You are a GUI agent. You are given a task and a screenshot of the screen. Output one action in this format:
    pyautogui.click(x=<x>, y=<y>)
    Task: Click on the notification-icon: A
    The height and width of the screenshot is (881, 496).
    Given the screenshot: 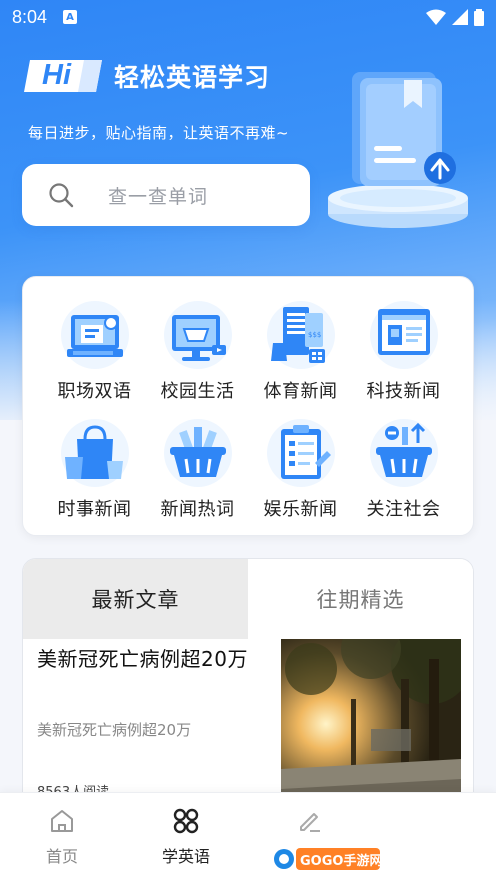 What is the action you would take?
    pyautogui.click(x=70, y=17)
    